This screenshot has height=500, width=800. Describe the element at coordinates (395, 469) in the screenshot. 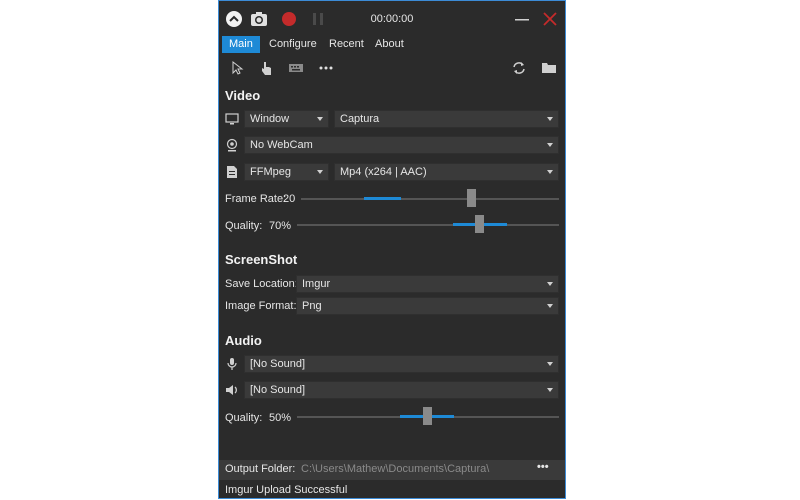

I see `output-folder-path: C:\Users\Mathew\Documents\Captura\` at that location.